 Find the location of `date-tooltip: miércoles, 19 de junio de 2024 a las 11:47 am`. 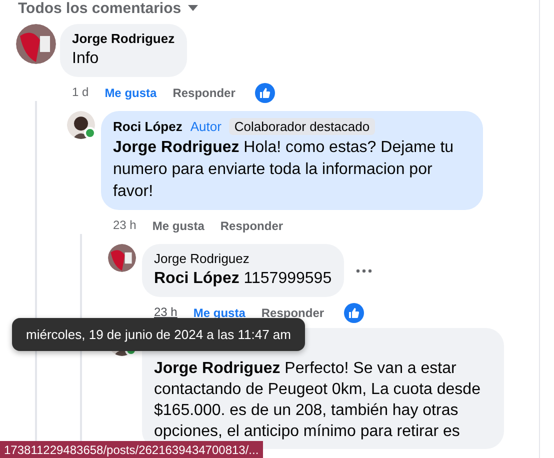

date-tooltip: miércoles, 19 de junio de 2024 a las 11:47 am is located at coordinates (158, 334).